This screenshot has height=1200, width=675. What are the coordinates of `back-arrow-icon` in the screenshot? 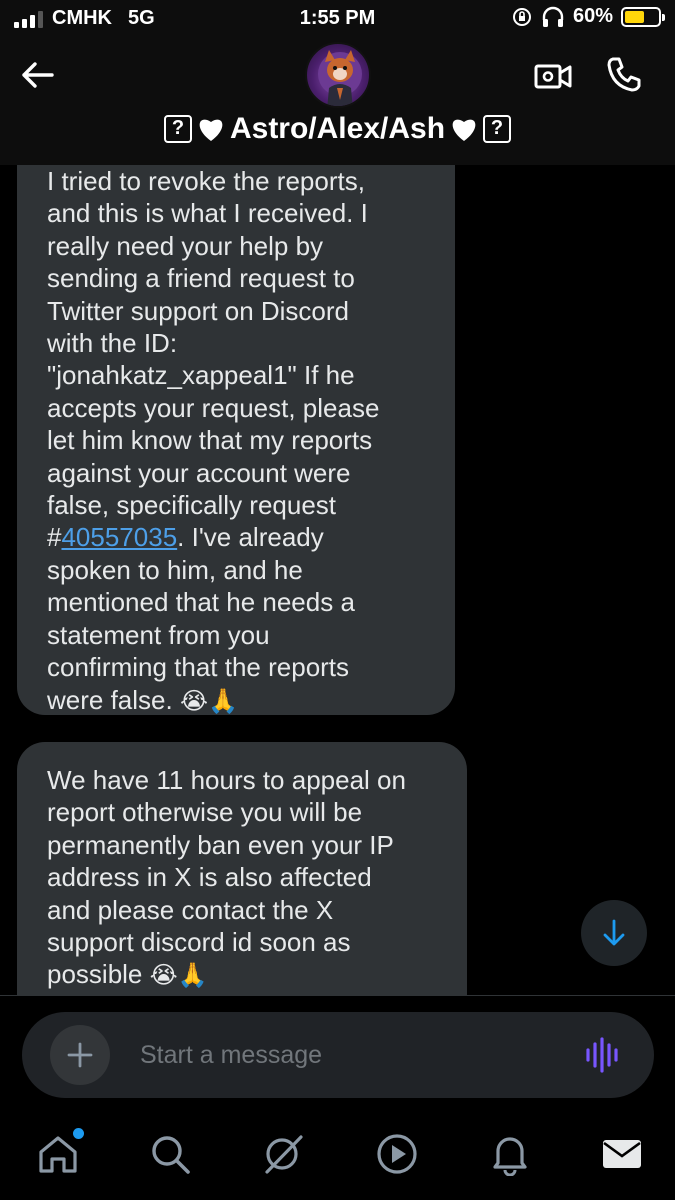 It's located at (38, 75).